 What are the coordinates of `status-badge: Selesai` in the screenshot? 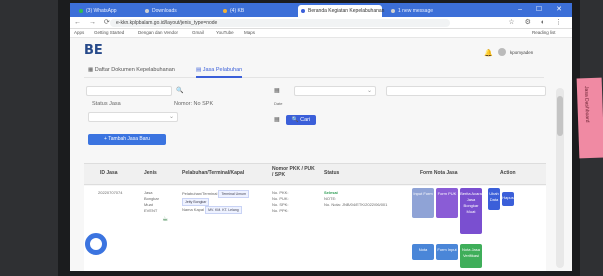 It's located at (331, 192).